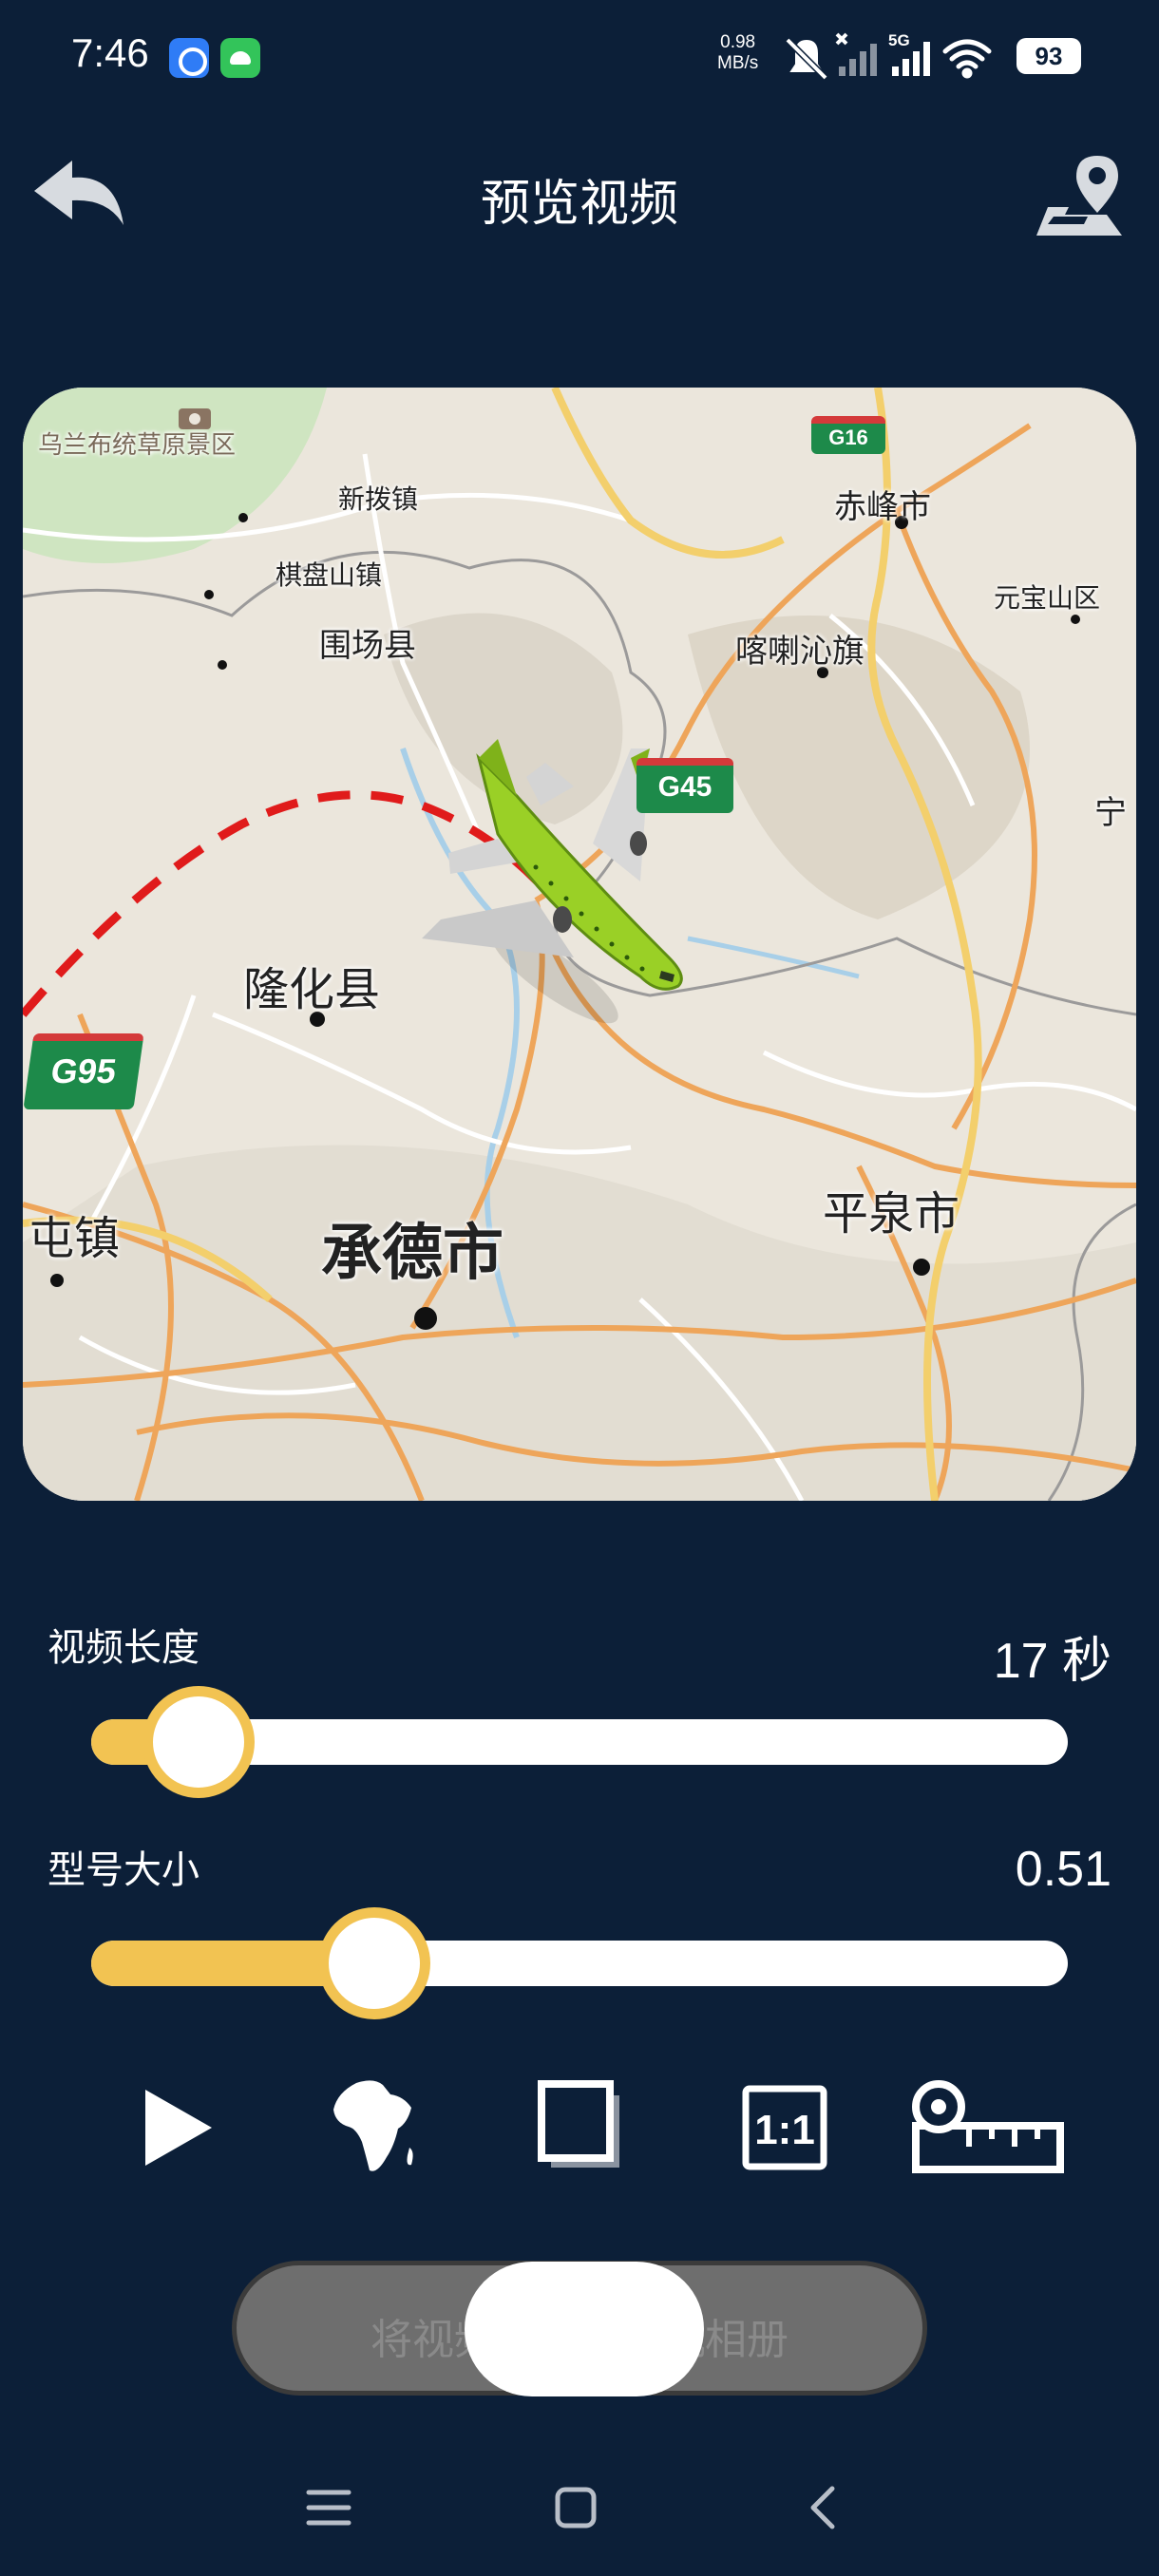  Describe the element at coordinates (124, 1870) in the screenshot. I see `model-size-label: 型号大小` at that location.